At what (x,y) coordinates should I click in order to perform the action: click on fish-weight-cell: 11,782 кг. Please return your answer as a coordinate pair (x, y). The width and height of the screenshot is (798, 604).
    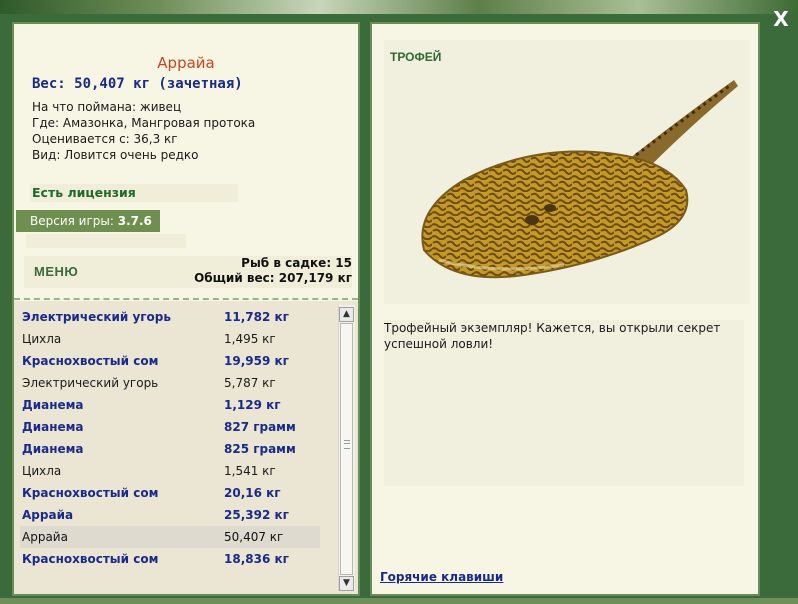
    Looking at the image, I should click on (256, 317).